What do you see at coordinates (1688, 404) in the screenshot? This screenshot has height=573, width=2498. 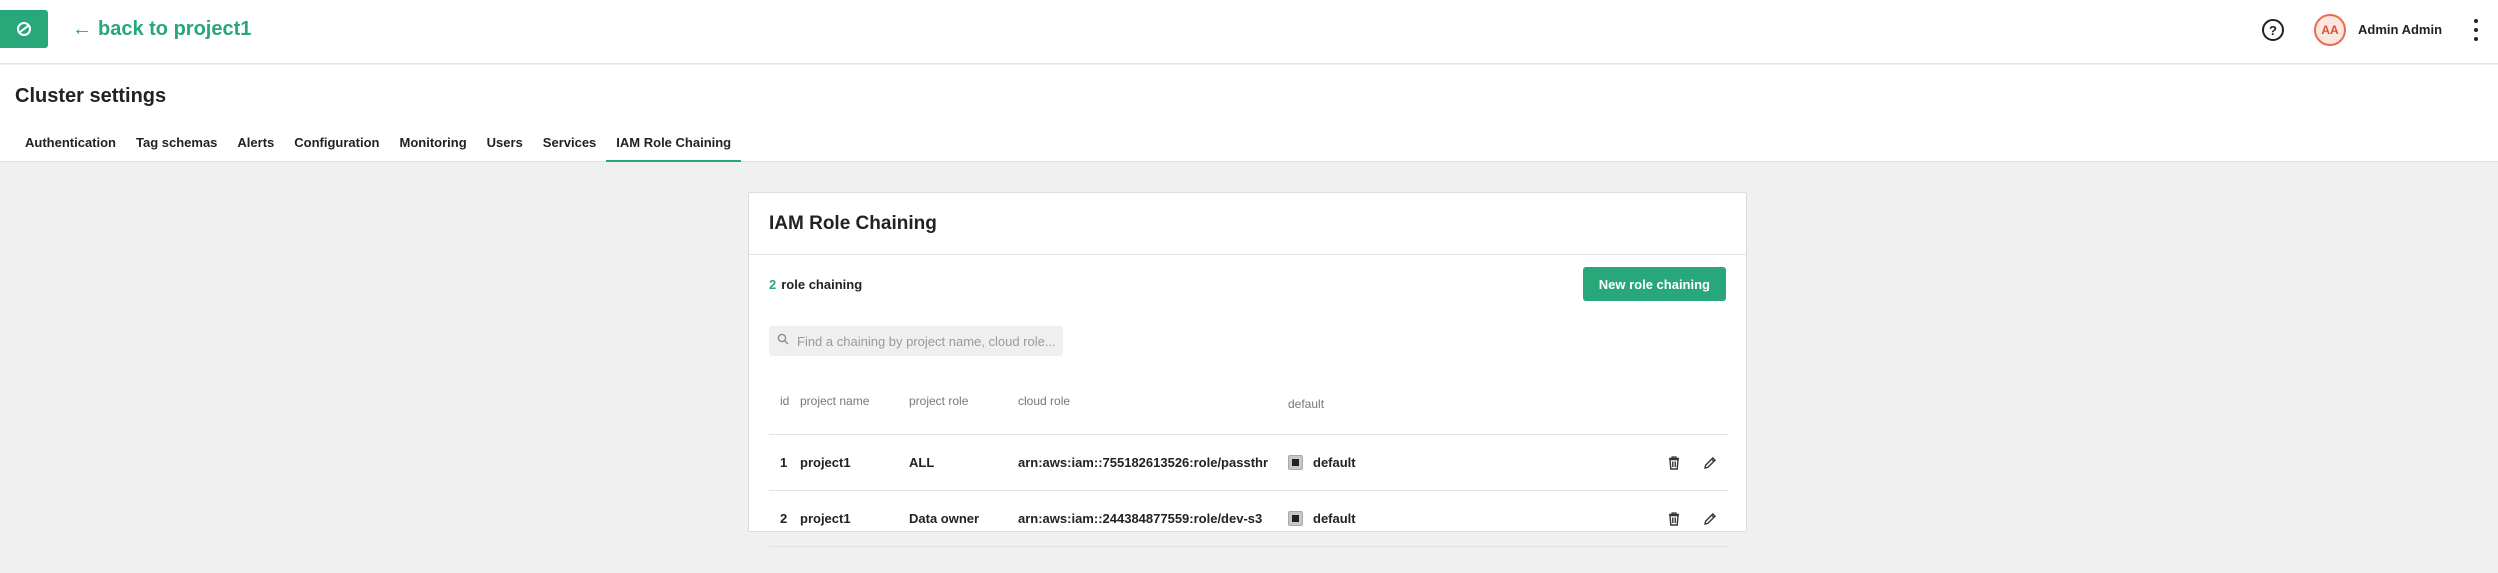 I see `column-header-actions` at bounding box center [1688, 404].